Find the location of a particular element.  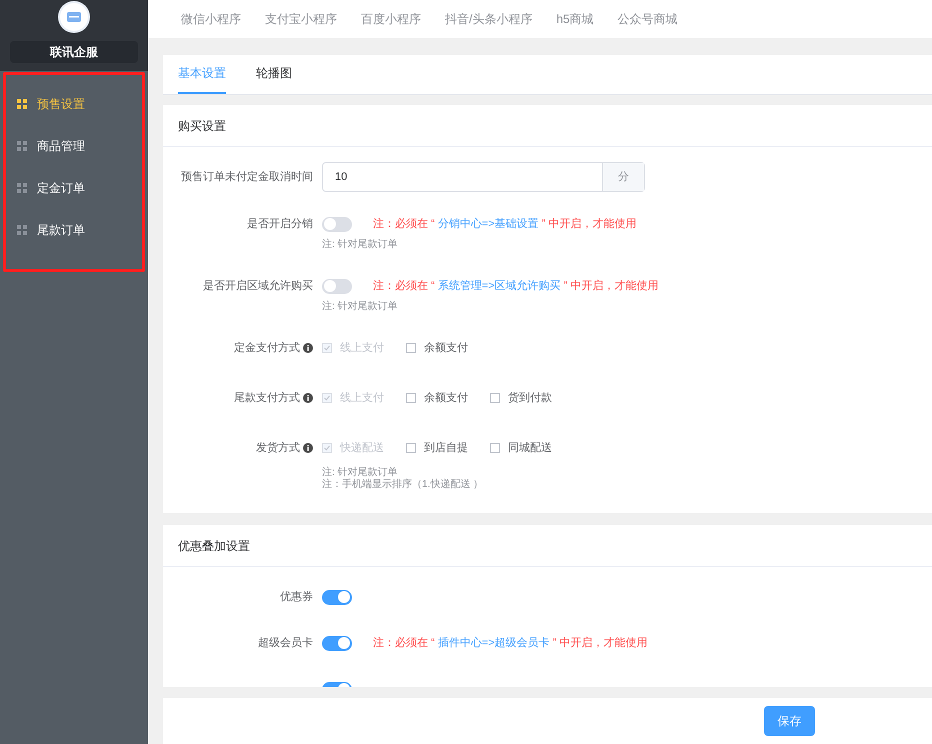

tab: 基本设置 is located at coordinates (202, 74).